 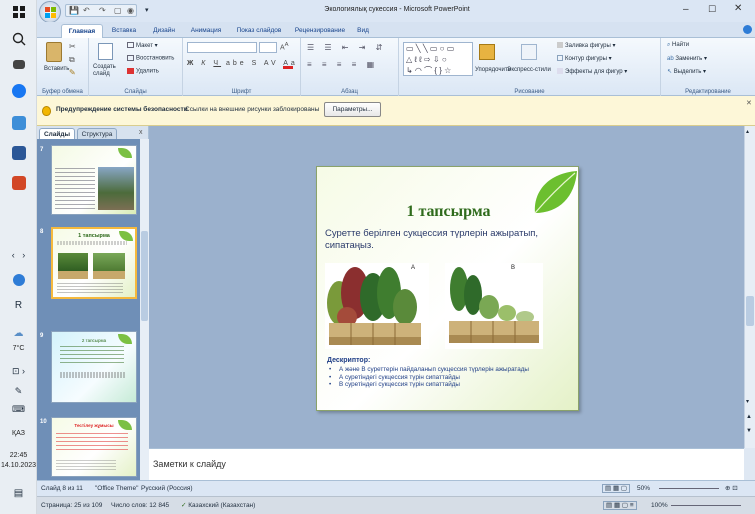 I want to click on scroll-down-icon: ▾, so click(x=747, y=401).